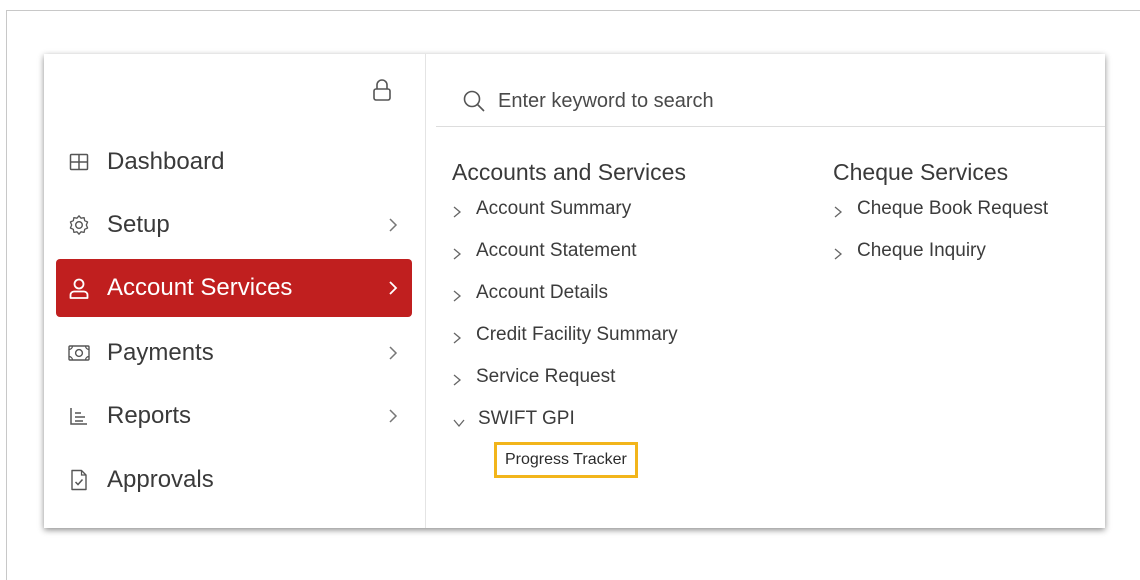 This screenshot has width=1140, height=580. What do you see at coordinates (459, 423) in the screenshot?
I see `chevron-down-icon` at bounding box center [459, 423].